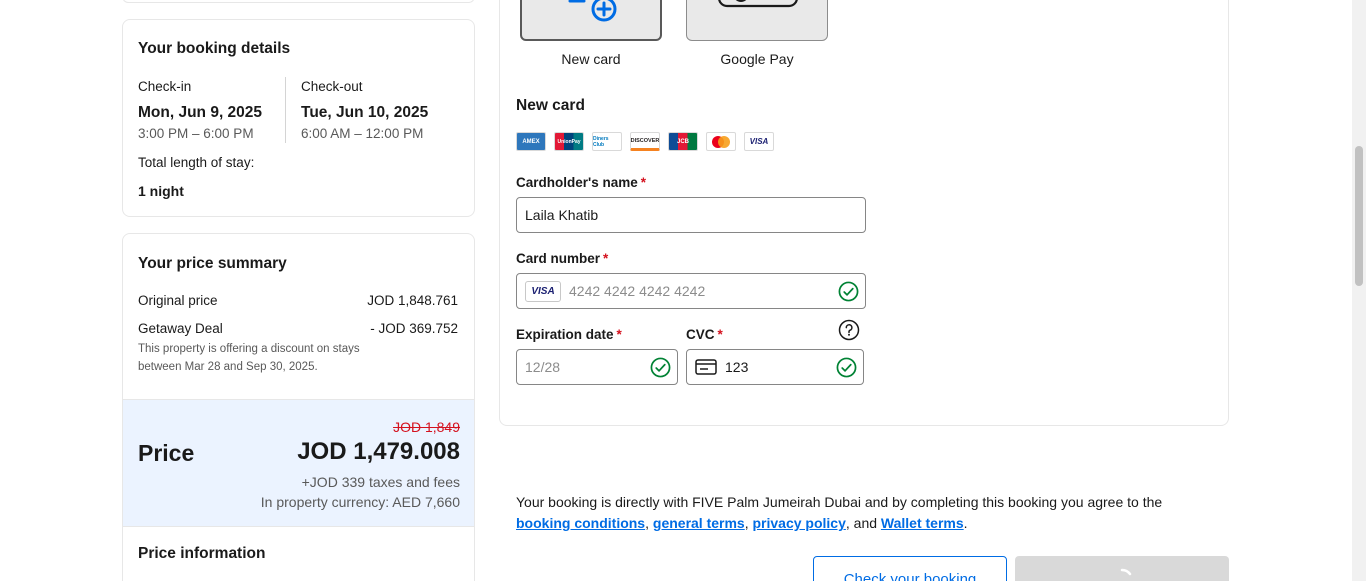 The image size is (1366, 581). Describe the element at coordinates (581, 182) in the screenshot. I see `cardholder-name-label: Cardholder's name *` at that location.